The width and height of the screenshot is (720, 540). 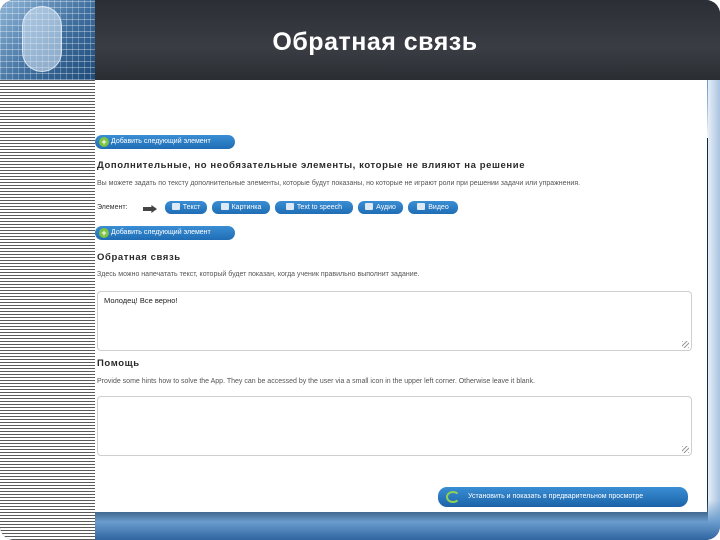 I want to click on feedback-value: Молодец! Все верно!, so click(x=141, y=300).